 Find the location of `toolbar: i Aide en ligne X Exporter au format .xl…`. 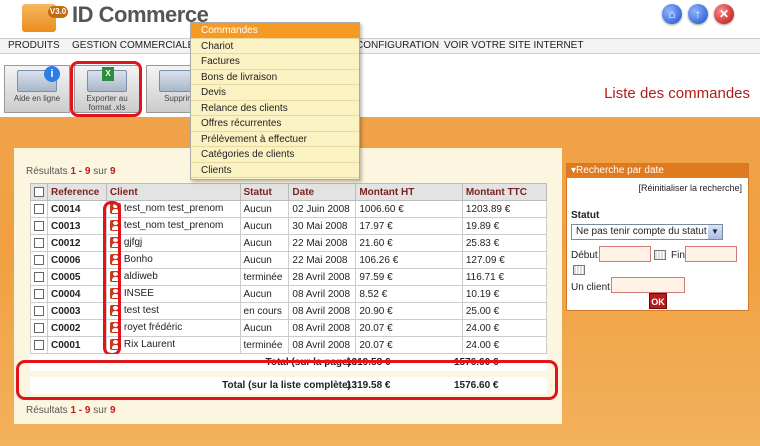

toolbar: i Aide en ligne X Exporter au format .xl… is located at coordinates (380, 86).